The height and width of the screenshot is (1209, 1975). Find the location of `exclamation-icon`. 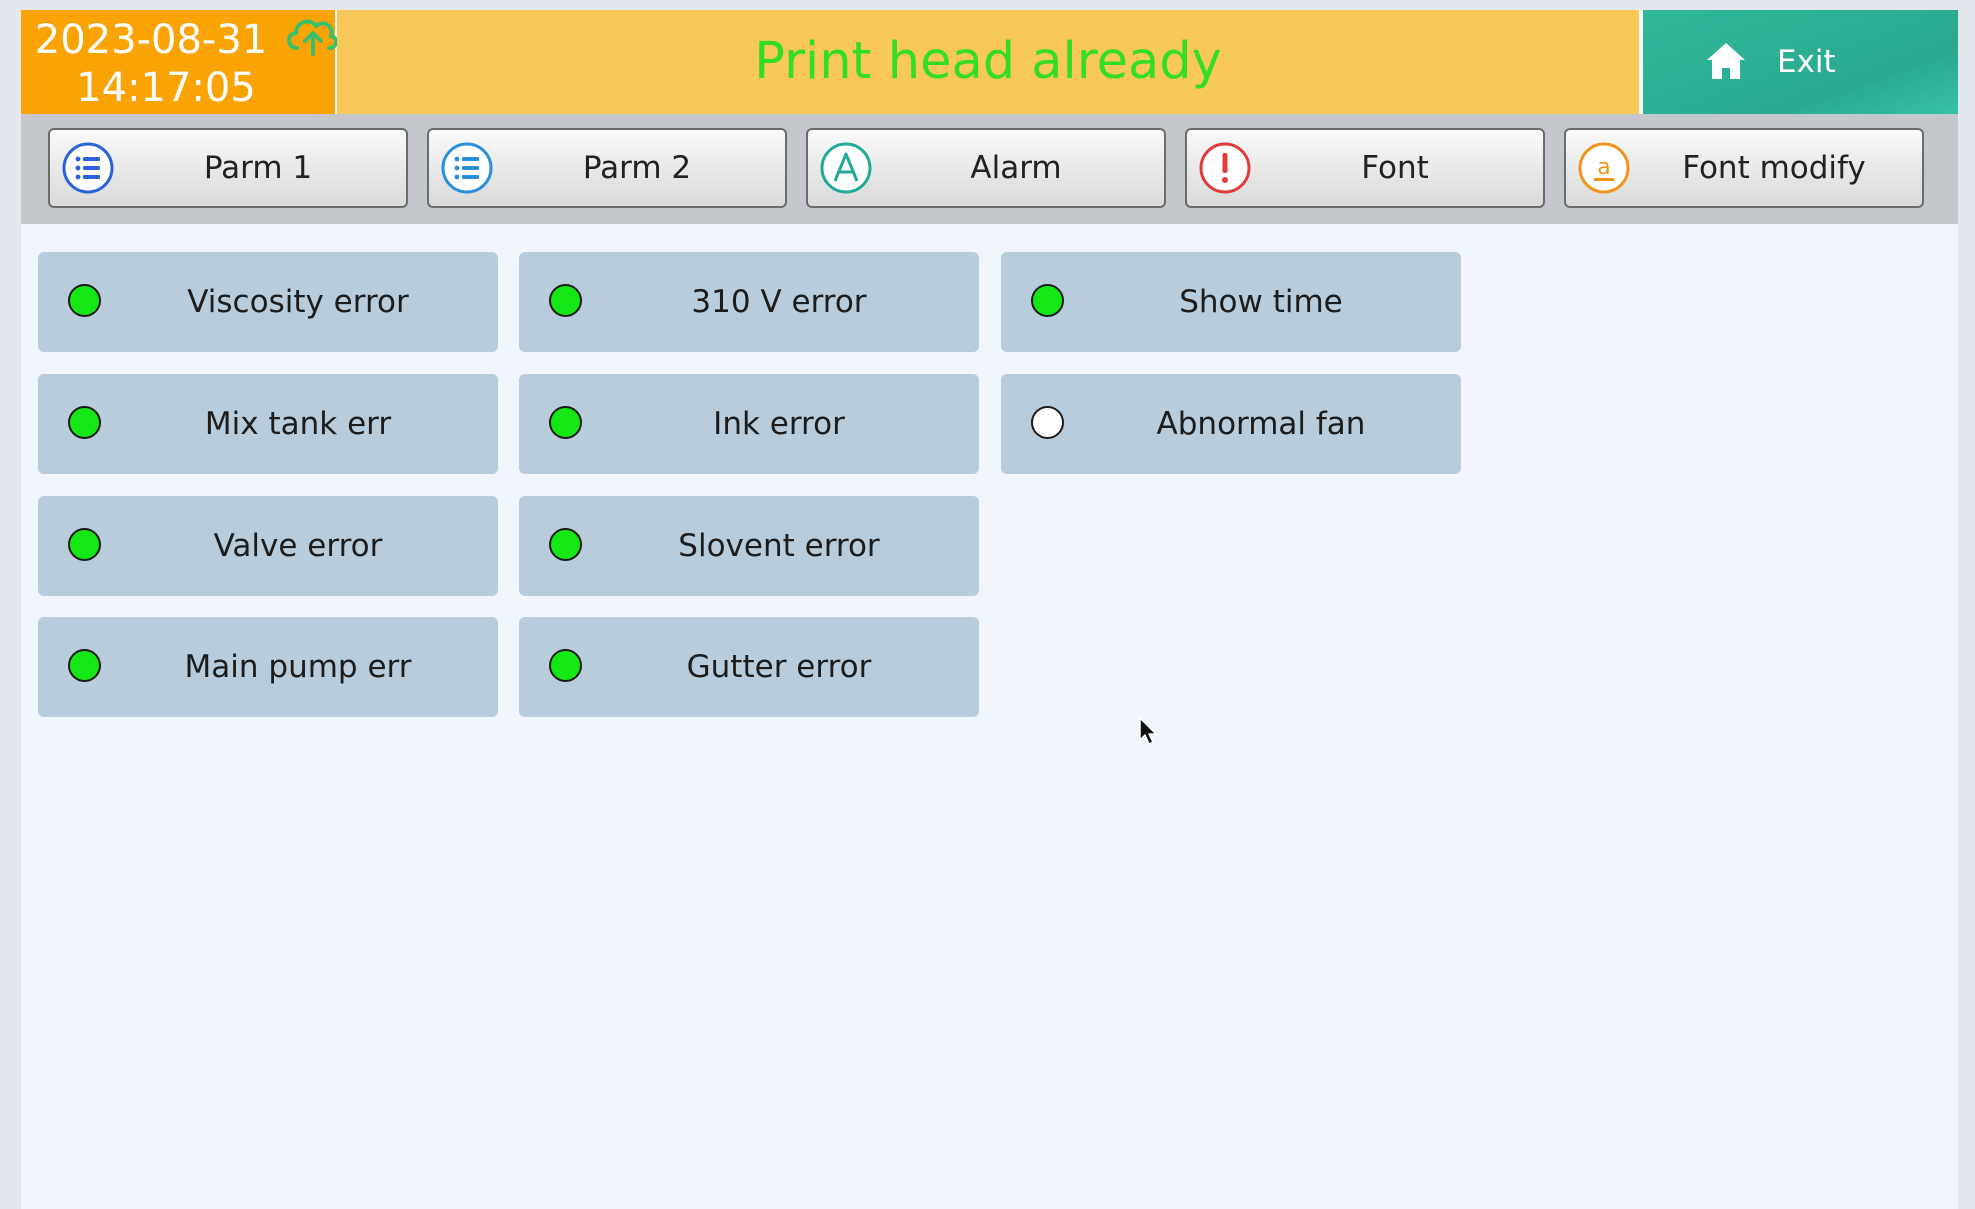

exclamation-icon is located at coordinates (1225, 168).